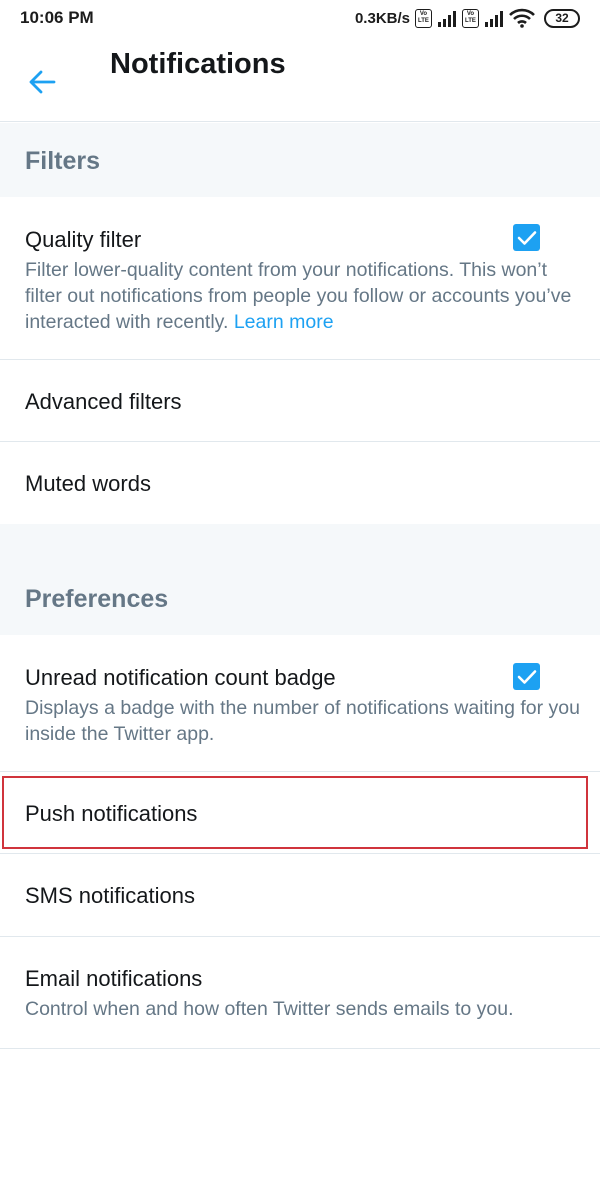 Image resolution: width=600 pixels, height=1200 pixels. I want to click on volte-top-text-2: Vo, so click(470, 14).